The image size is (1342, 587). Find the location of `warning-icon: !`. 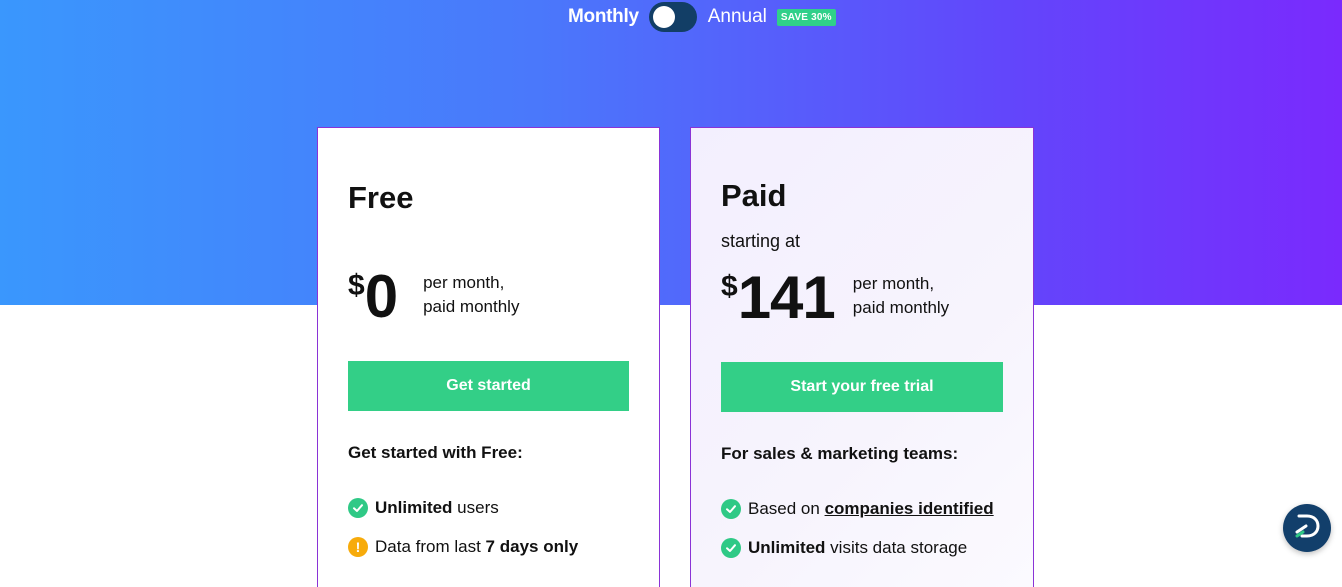

warning-icon: ! is located at coordinates (358, 547).